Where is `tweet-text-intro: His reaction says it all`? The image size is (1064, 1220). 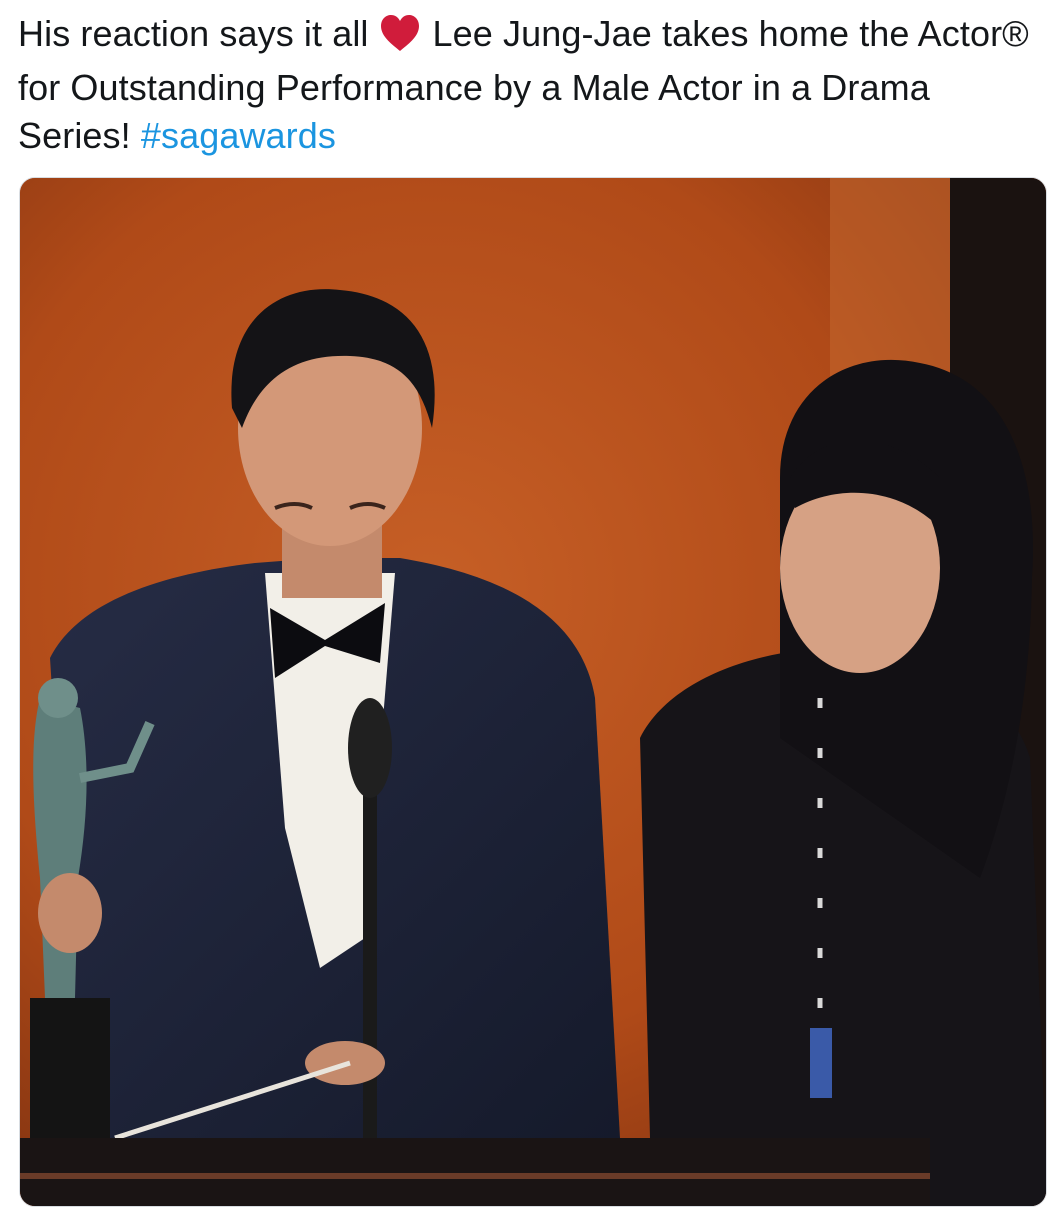
tweet-text-intro: His reaction says it all is located at coordinates (193, 33).